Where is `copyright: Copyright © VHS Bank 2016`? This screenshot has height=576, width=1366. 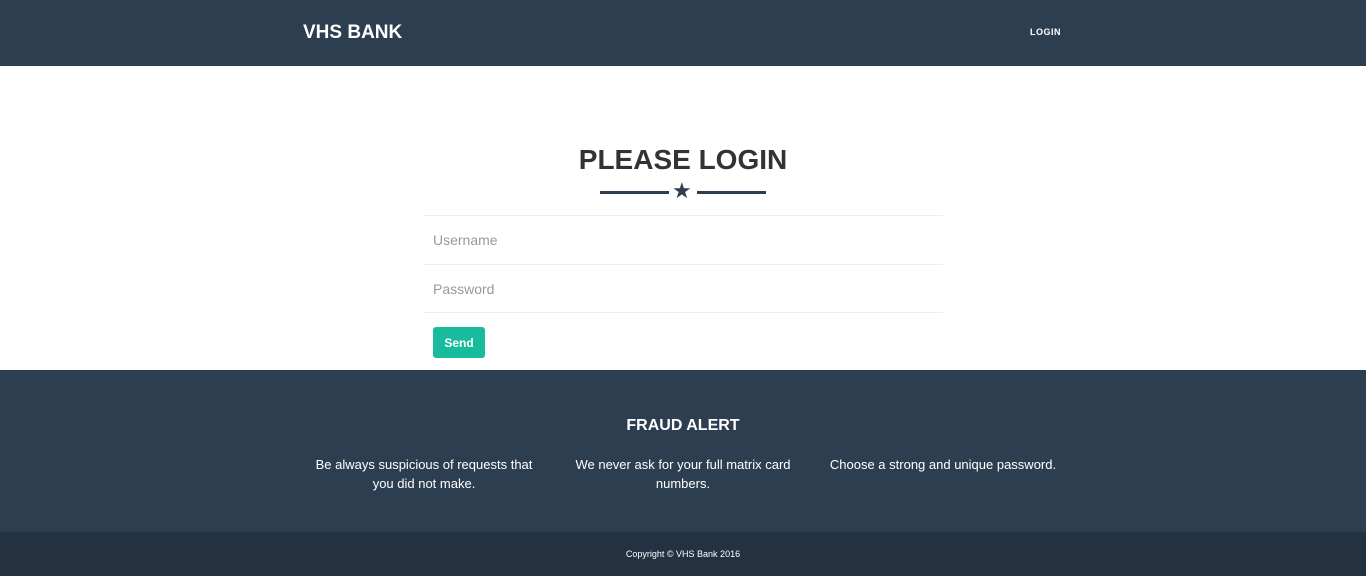
copyright: Copyright © VHS Bank 2016 is located at coordinates (683, 554).